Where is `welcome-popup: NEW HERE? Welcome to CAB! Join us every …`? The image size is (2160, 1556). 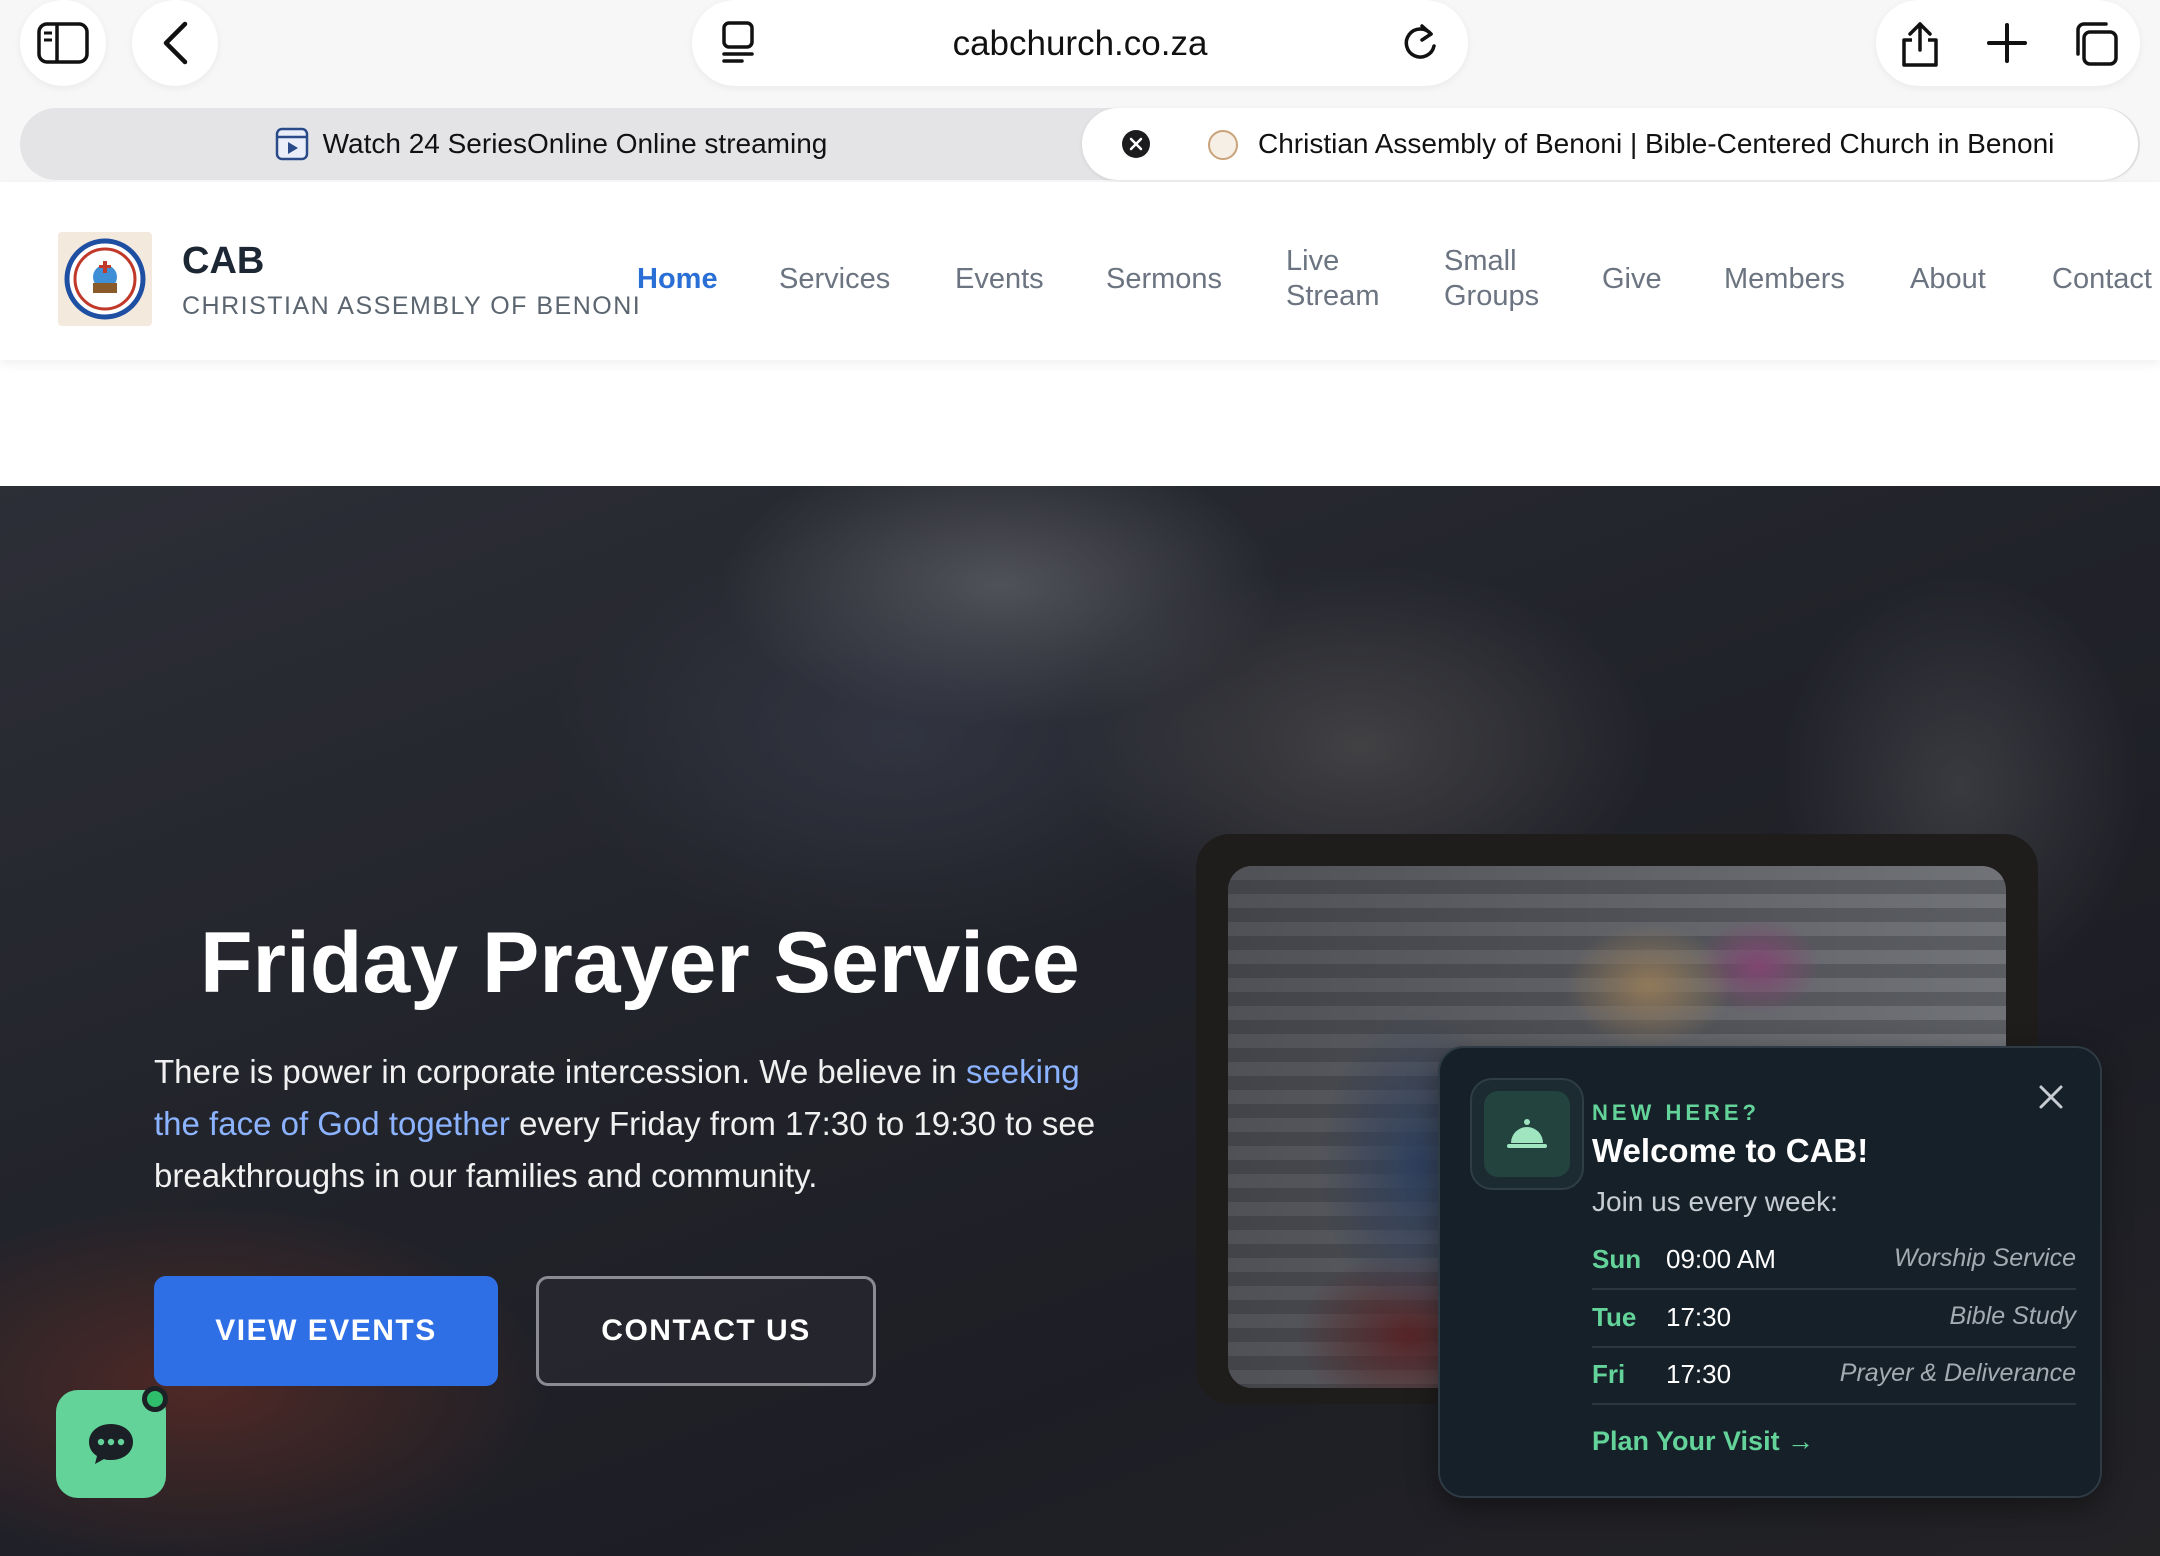
welcome-popup: NEW HERE? Welcome to CAB! Join us every … is located at coordinates (1770, 1272).